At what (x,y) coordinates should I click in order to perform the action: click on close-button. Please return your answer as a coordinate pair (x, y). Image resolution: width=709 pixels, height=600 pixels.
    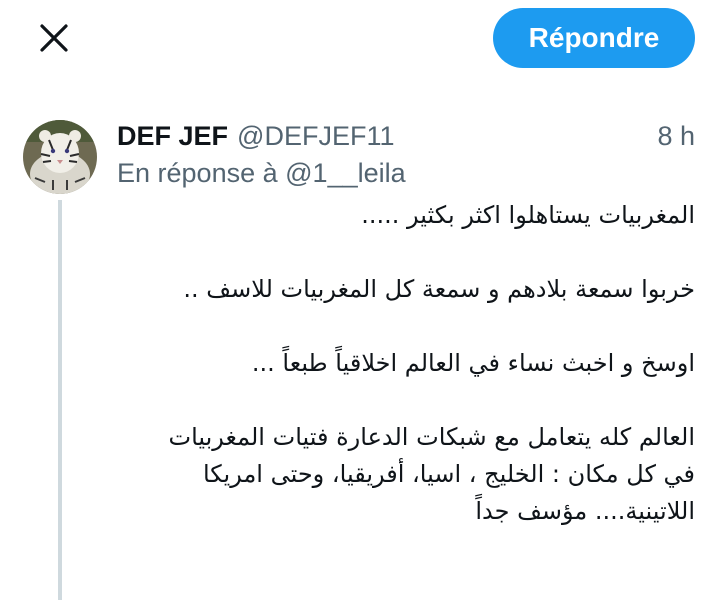
    Looking at the image, I should click on (54, 38).